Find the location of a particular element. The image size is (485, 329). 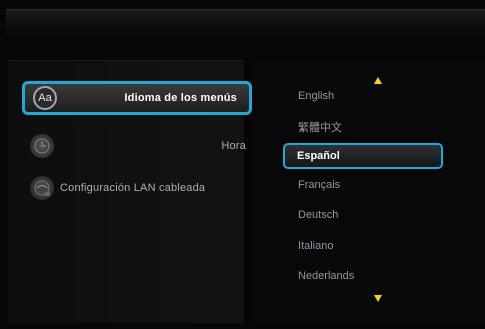

menu-item-language: Aa Idioma de los menús is located at coordinates (137, 98).